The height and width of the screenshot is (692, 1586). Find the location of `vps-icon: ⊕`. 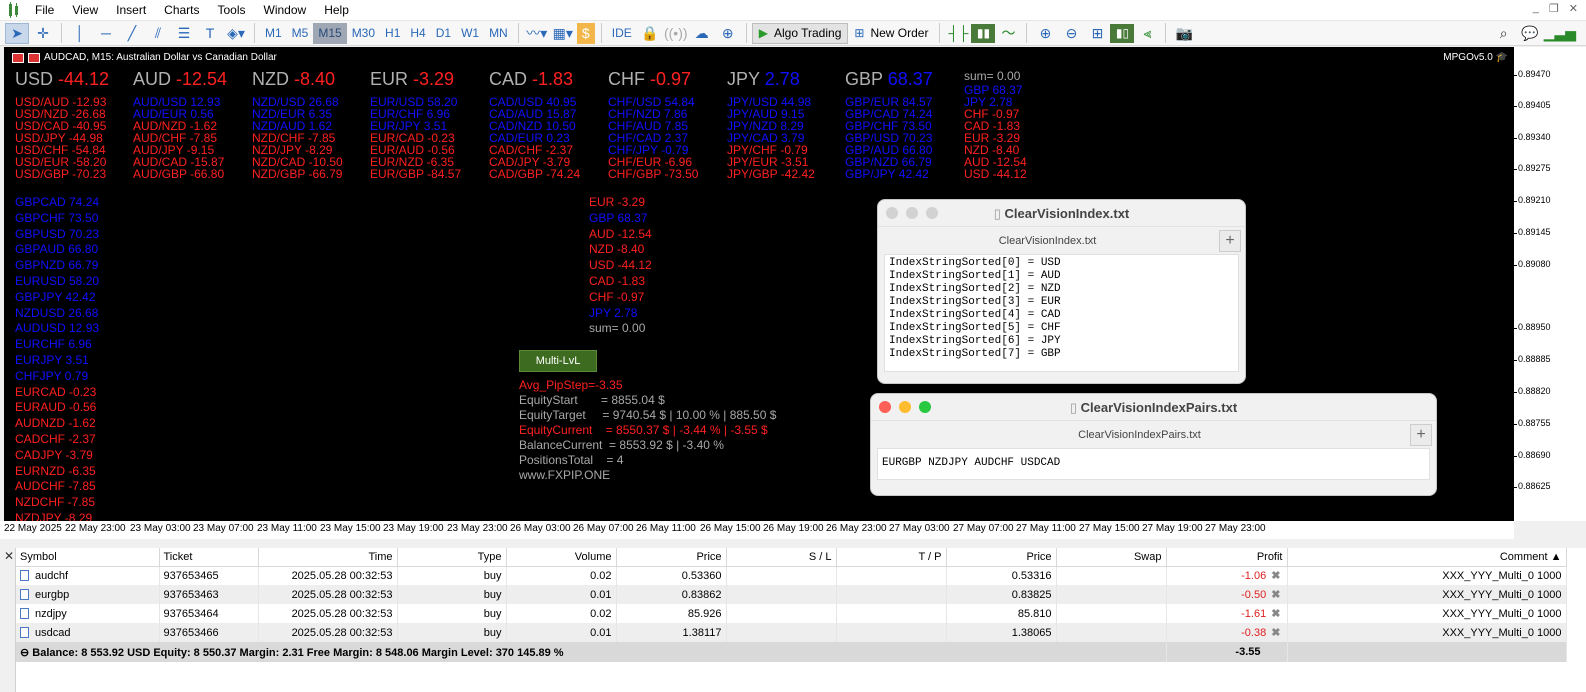

vps-icon: ⊕ is located at coordinates (728, 33).